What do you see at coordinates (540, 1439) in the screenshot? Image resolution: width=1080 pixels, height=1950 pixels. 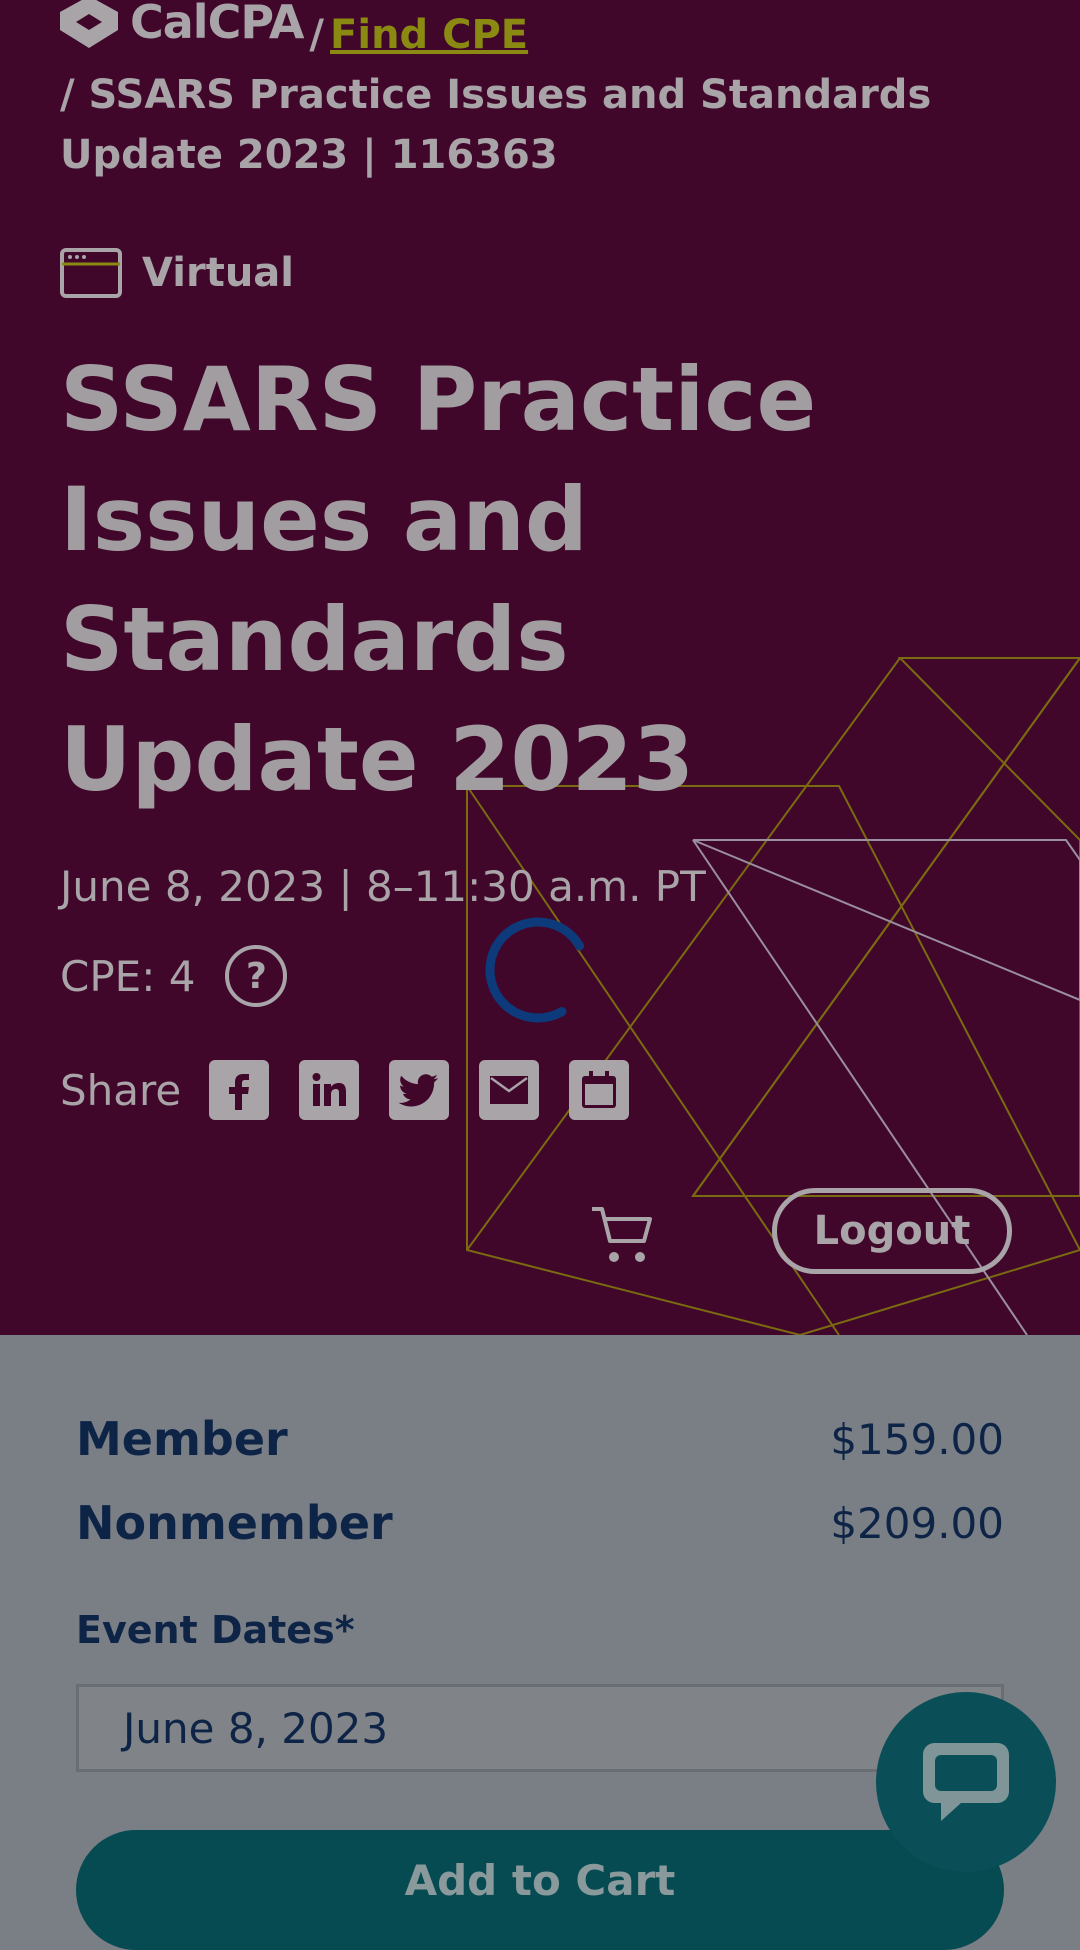 I see `member-price-row: Member $159.00` at bounding box center [540, 1439].